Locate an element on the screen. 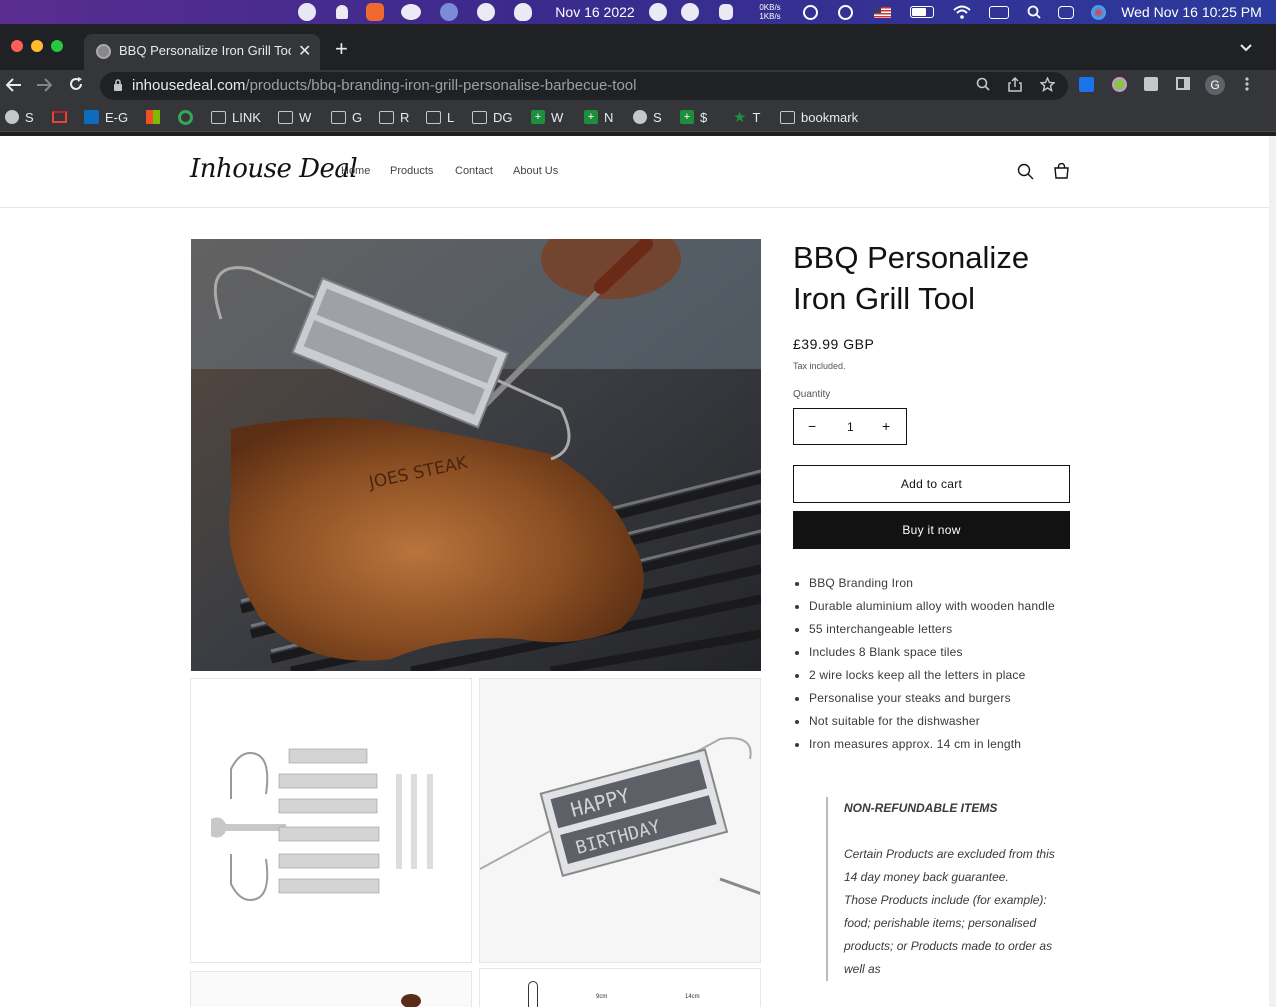 The height and width of the screenshot is (1007, 1276). tab-close-icon: ✕ is located at coordinates (304, 51).